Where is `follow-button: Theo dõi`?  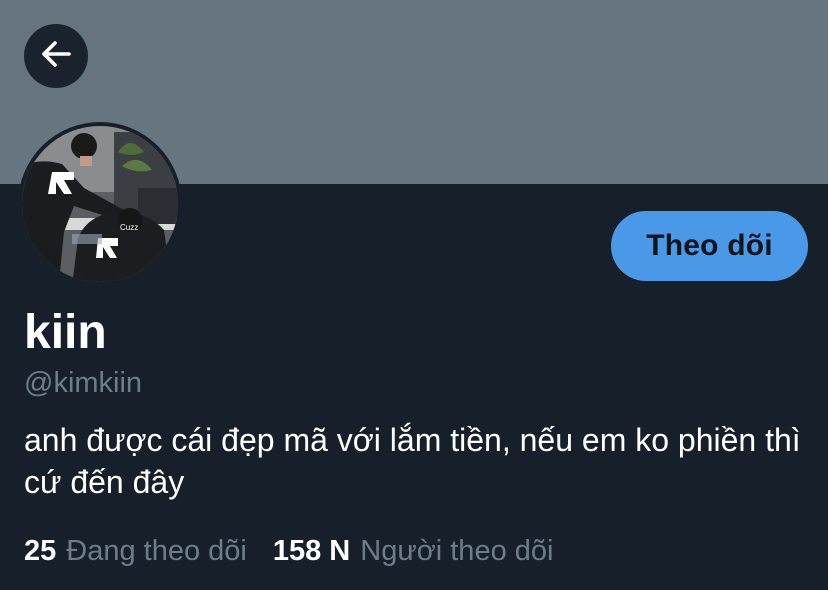
follow-button: Theo dõi is located at coordinates (709, 246).